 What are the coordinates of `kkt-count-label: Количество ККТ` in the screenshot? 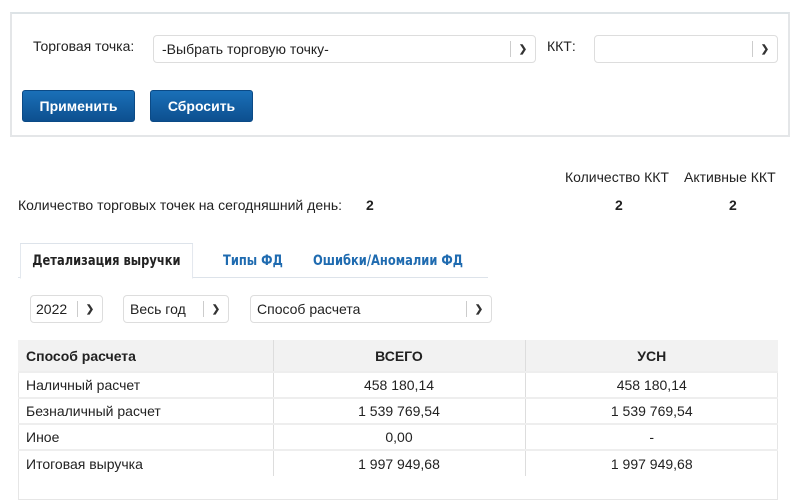 It's located at (617, 177).